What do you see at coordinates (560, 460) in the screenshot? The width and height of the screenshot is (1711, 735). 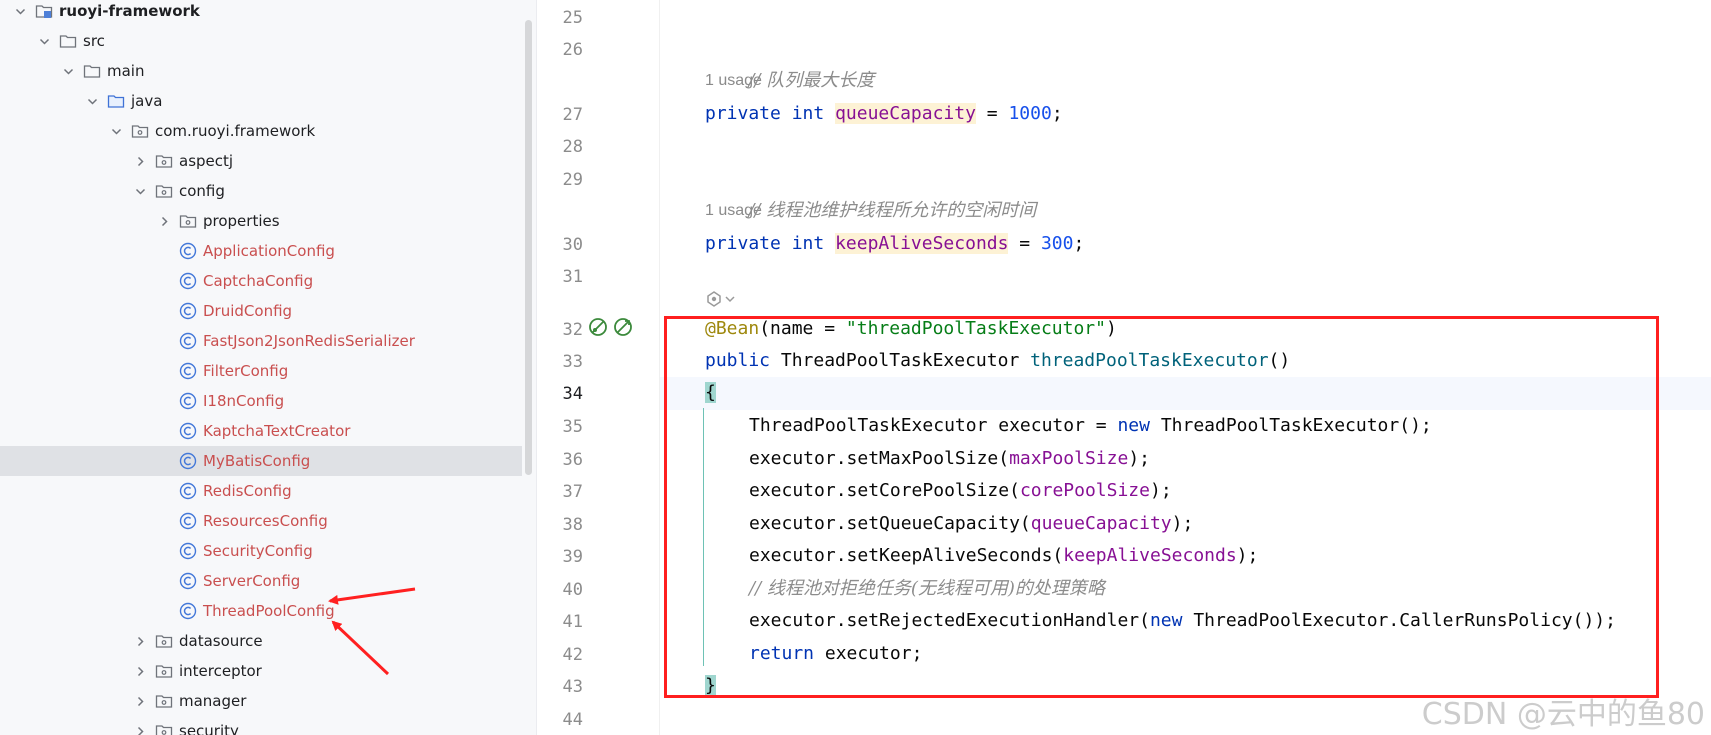 I see `line-number: 36` at bounding box center [560, 460].